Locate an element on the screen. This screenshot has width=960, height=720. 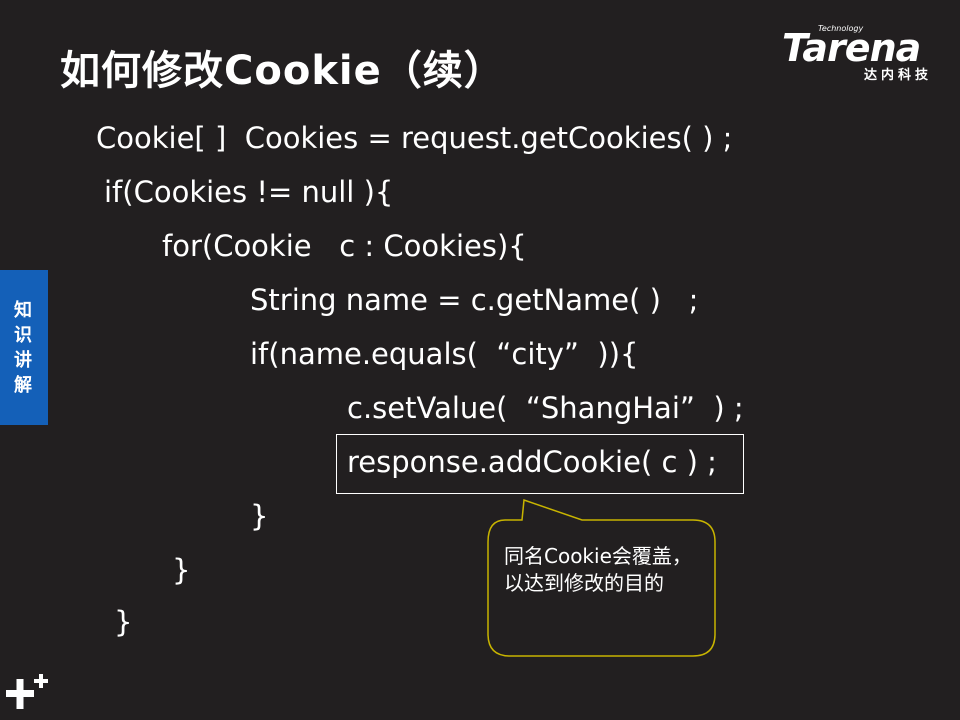
callout-bubble is located at coordinates (601, 577).